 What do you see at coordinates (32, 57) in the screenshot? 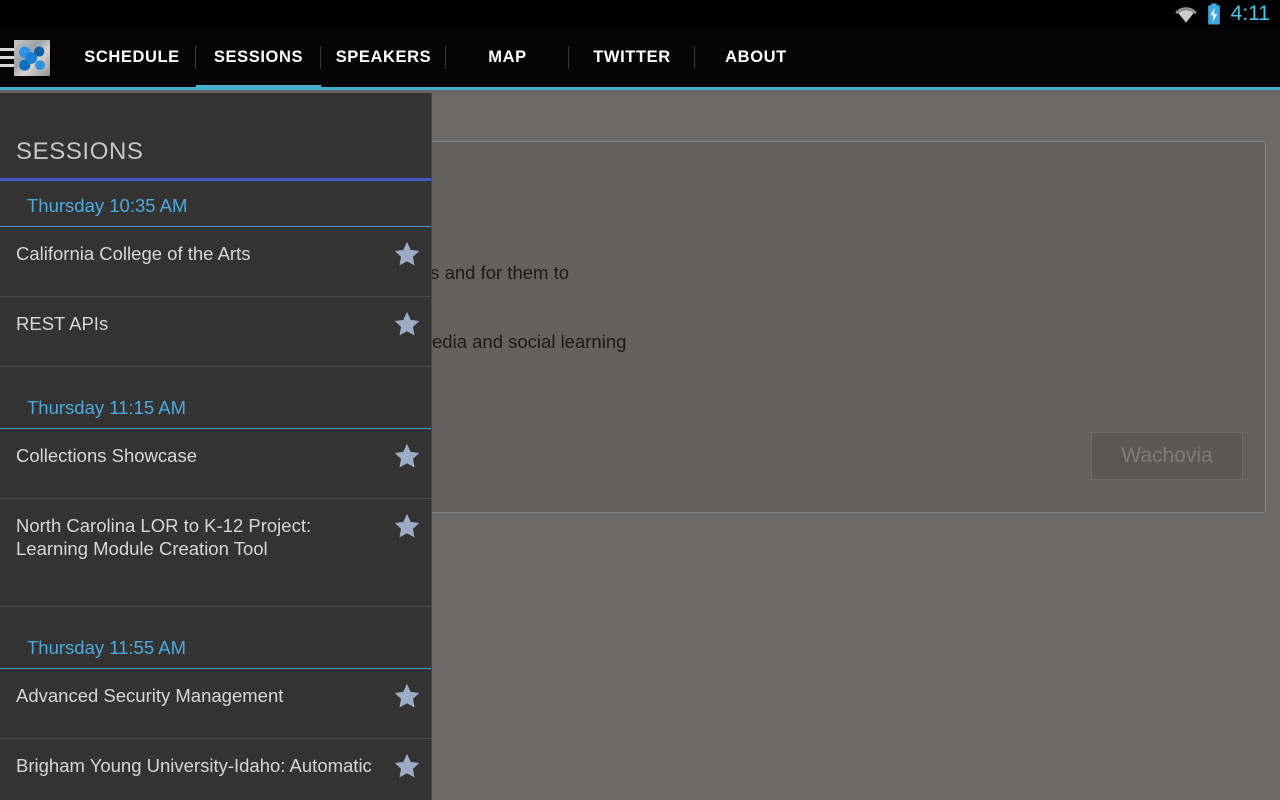
I see `app-logo-icon` at bounding box center [32, 57].